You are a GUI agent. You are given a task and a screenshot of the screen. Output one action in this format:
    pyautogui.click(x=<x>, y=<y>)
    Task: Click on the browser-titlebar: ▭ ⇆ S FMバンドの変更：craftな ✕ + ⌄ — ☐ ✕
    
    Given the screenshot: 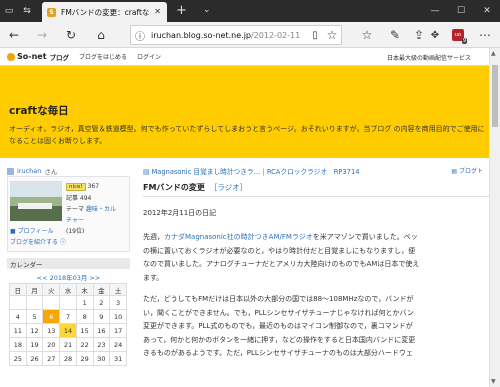 What is the action you would take?
    pyautogui.click(x=250, y=11)
    